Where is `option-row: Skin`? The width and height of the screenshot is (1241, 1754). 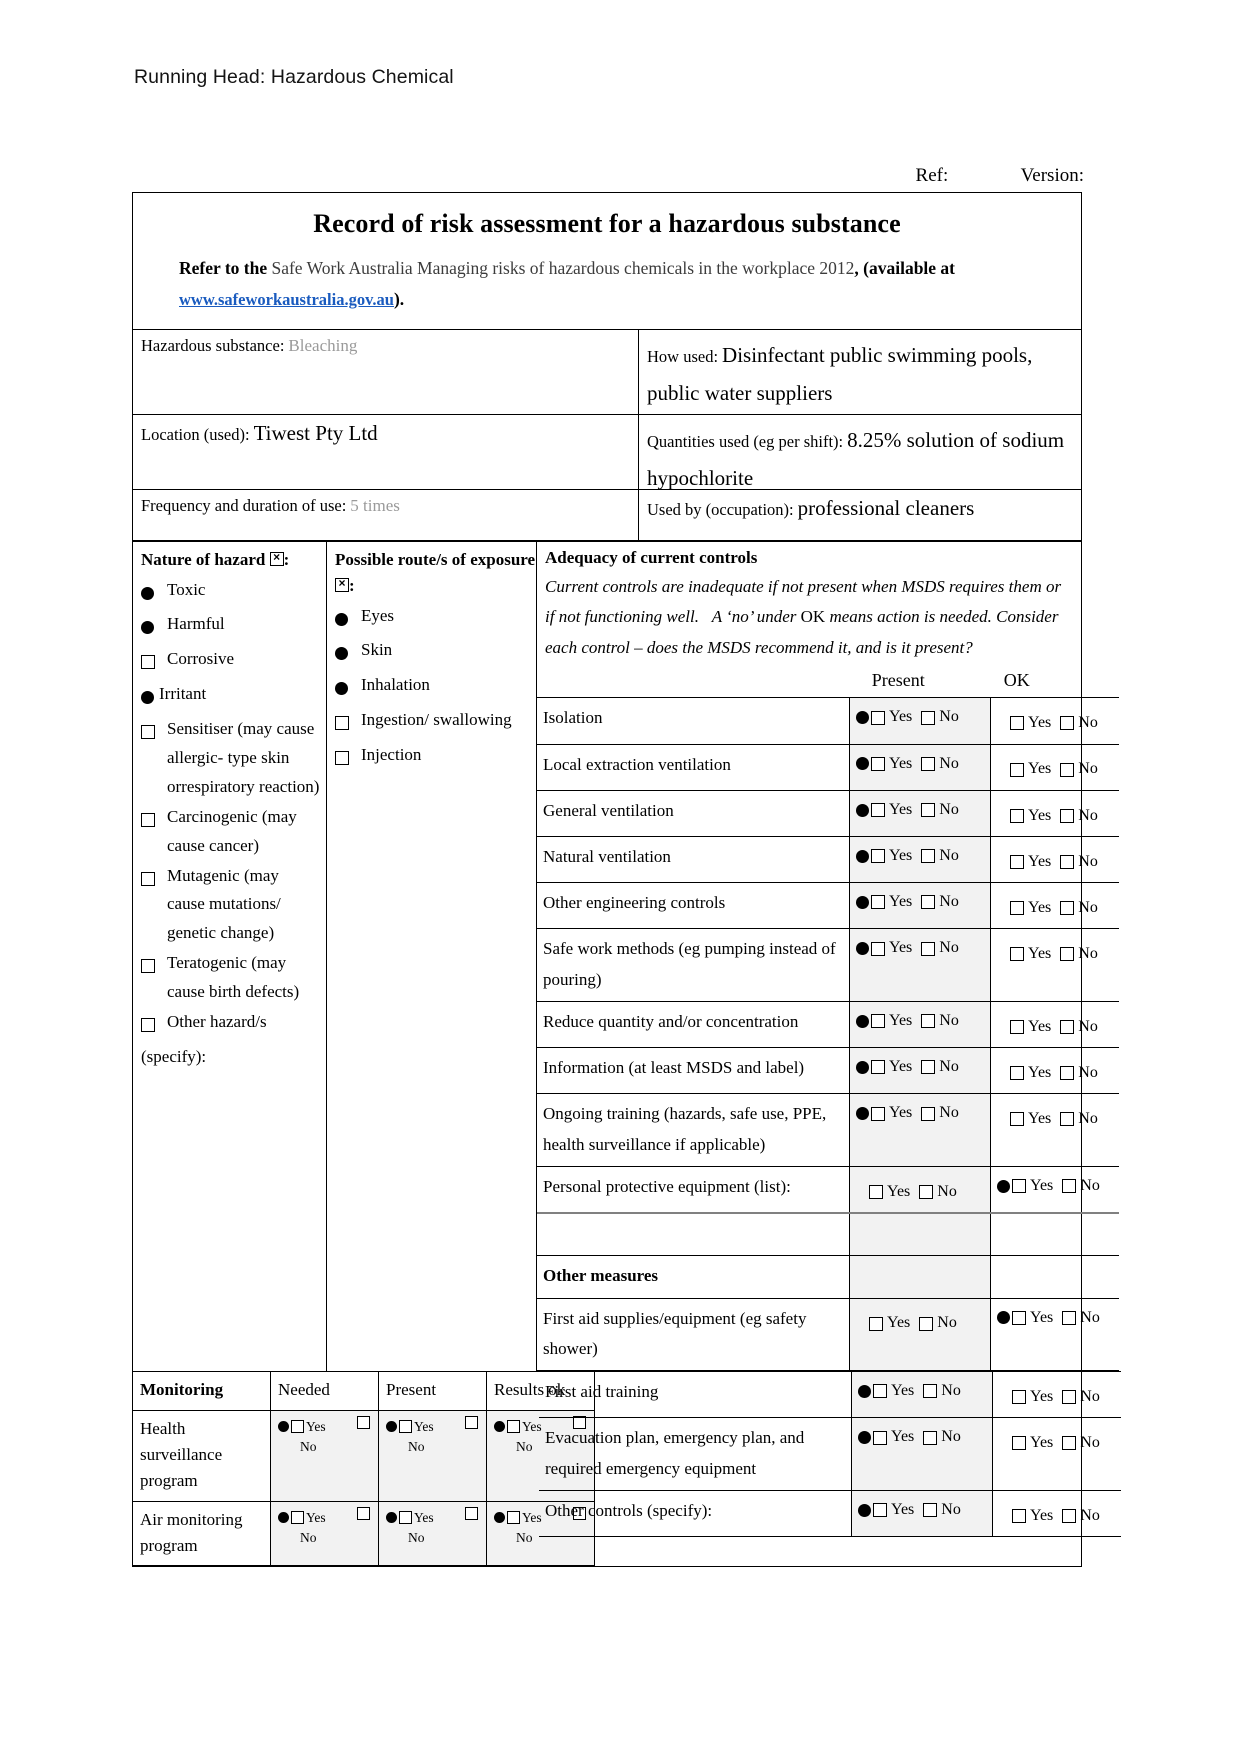 option-row: Skin is located at coordinates (432, 653).